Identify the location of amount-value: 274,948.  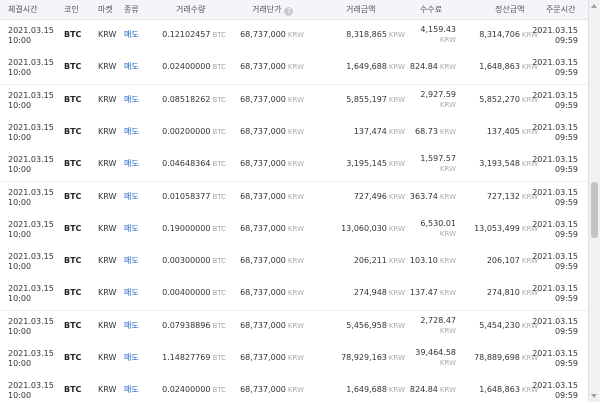
(370, 293).